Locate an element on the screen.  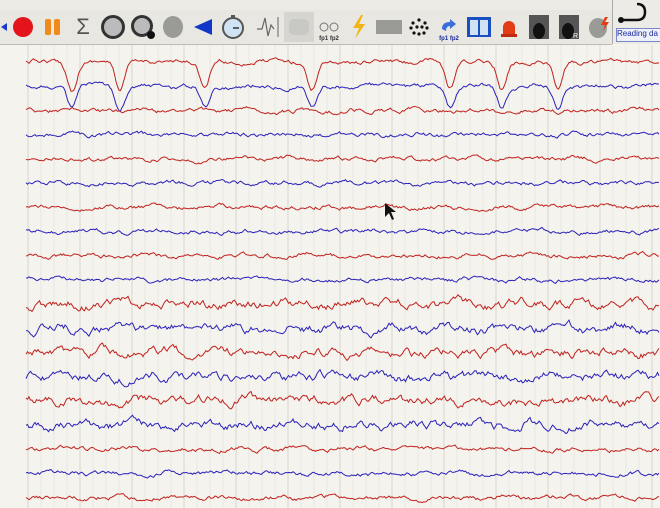
brain-button is located at coordinates (173, 27).